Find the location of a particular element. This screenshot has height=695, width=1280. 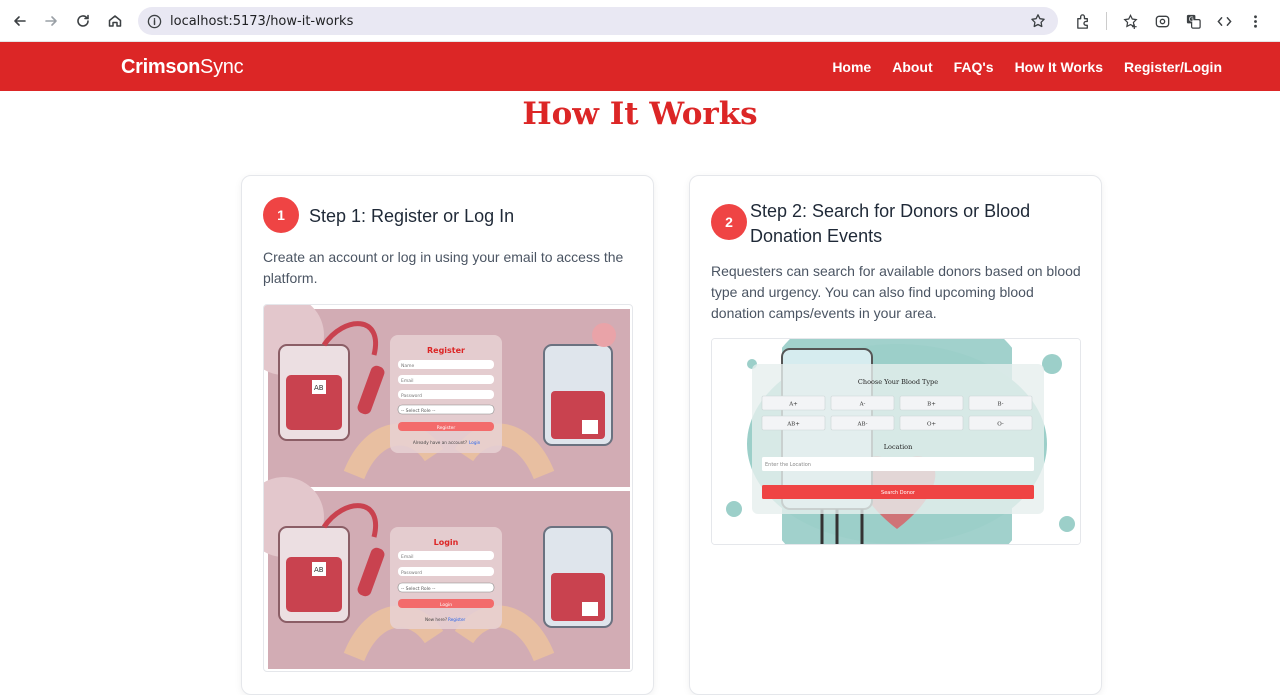

nav-how-it-works: How It Works is located at coordinates (1059, 67).